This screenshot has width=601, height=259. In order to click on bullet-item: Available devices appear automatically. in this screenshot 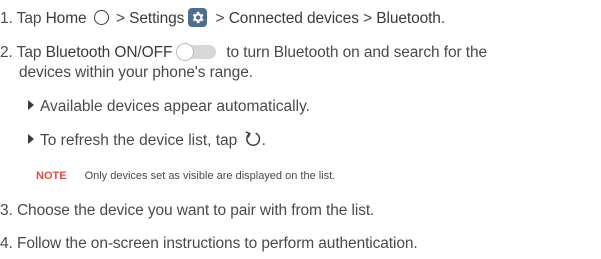, I will do `click(169, 107)`.